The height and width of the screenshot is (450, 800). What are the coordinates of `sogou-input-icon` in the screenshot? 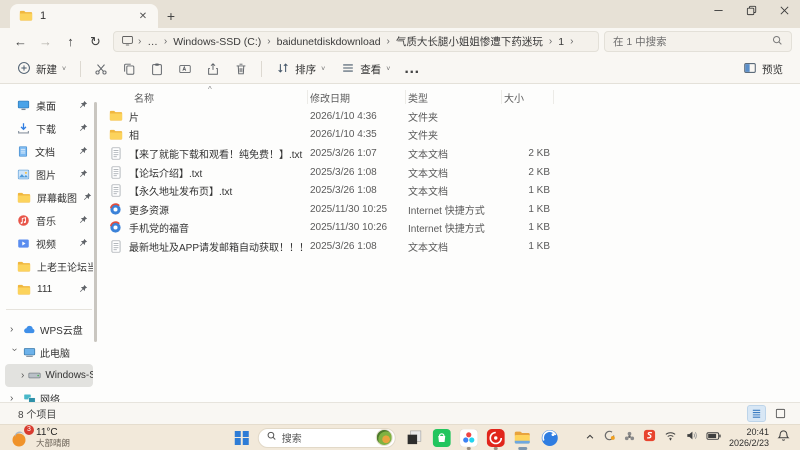 It's located at (649, 438).